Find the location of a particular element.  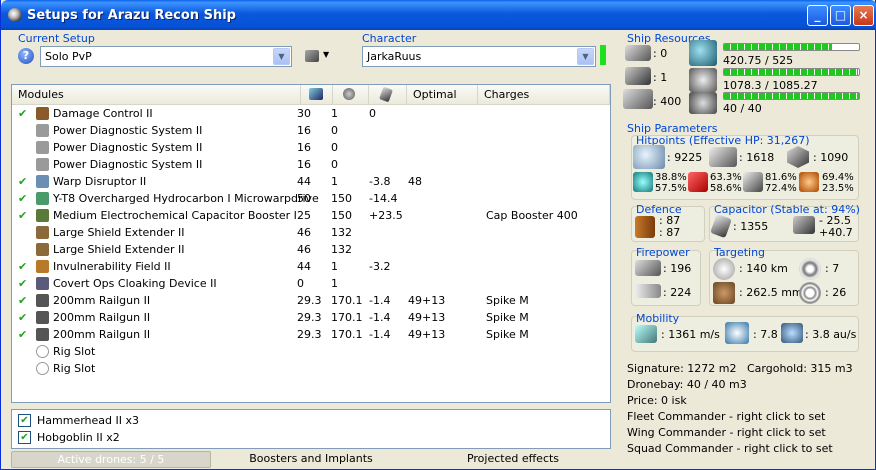

setup-actions-button: ▼ is located at coordinates (318, 57).